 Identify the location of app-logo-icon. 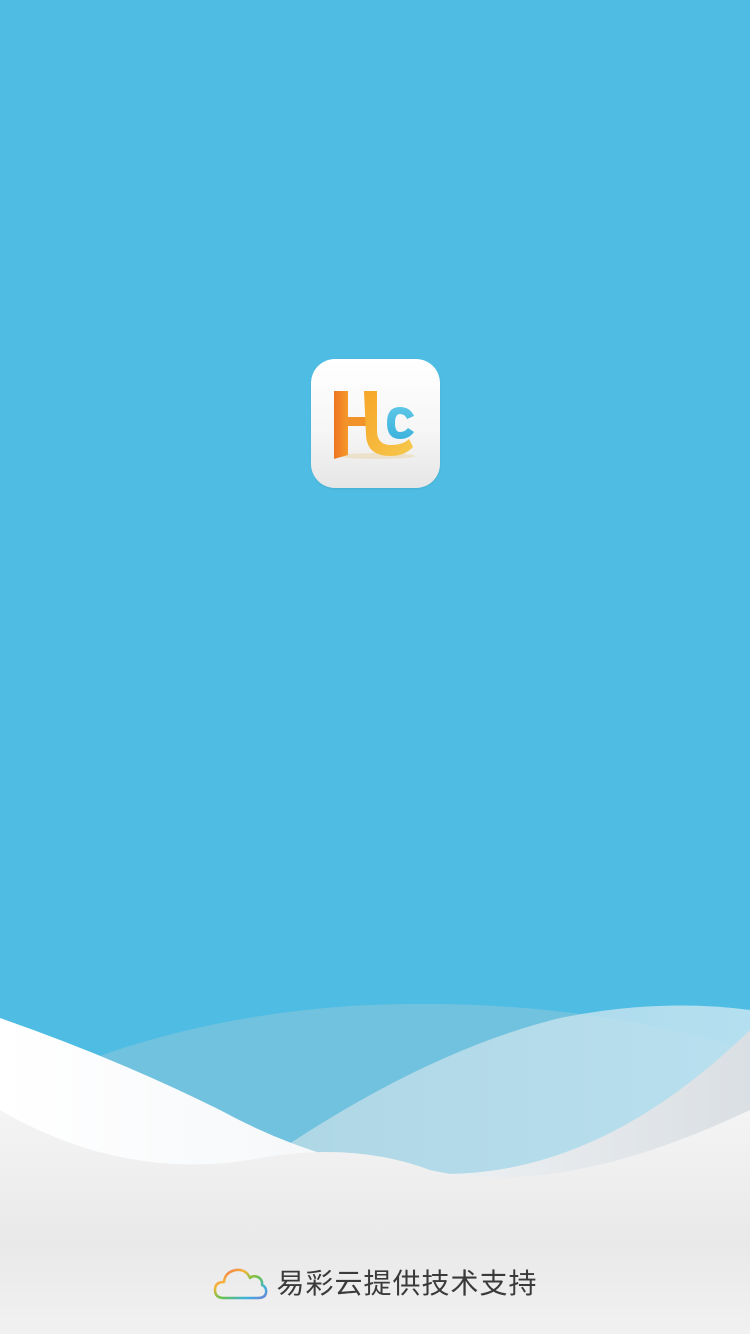
(375, 423).